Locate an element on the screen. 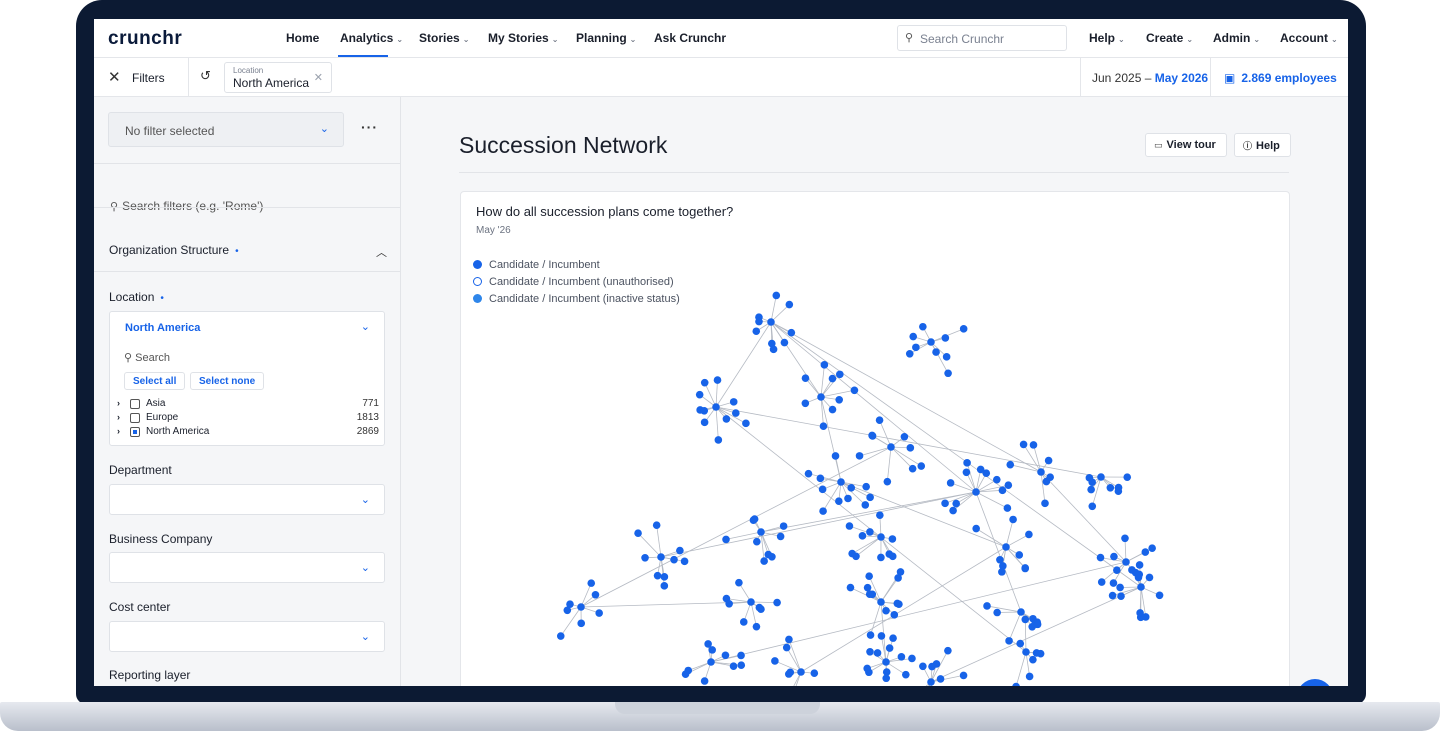  cost-center-select: ⌄ is located at coordinates (247, 636).